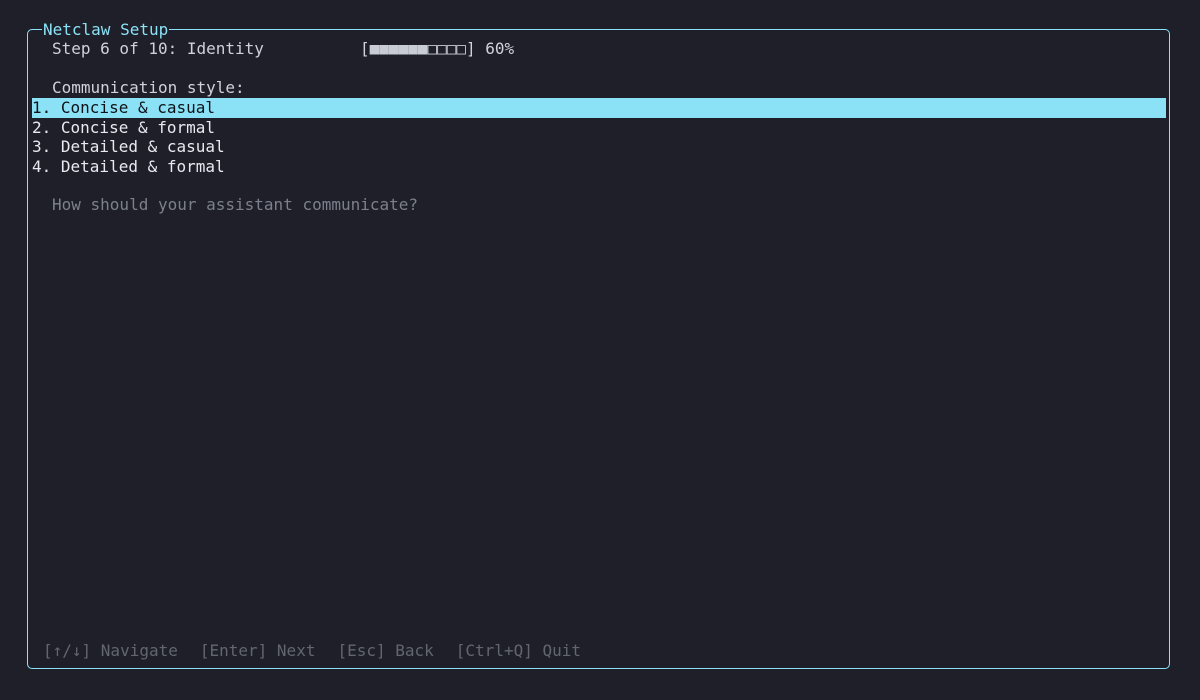 This screenshot has width=1200, height=700. Describe the element at coordinates (148, 87) in the screenshot. I see `question-label: Communication style:` at that location.